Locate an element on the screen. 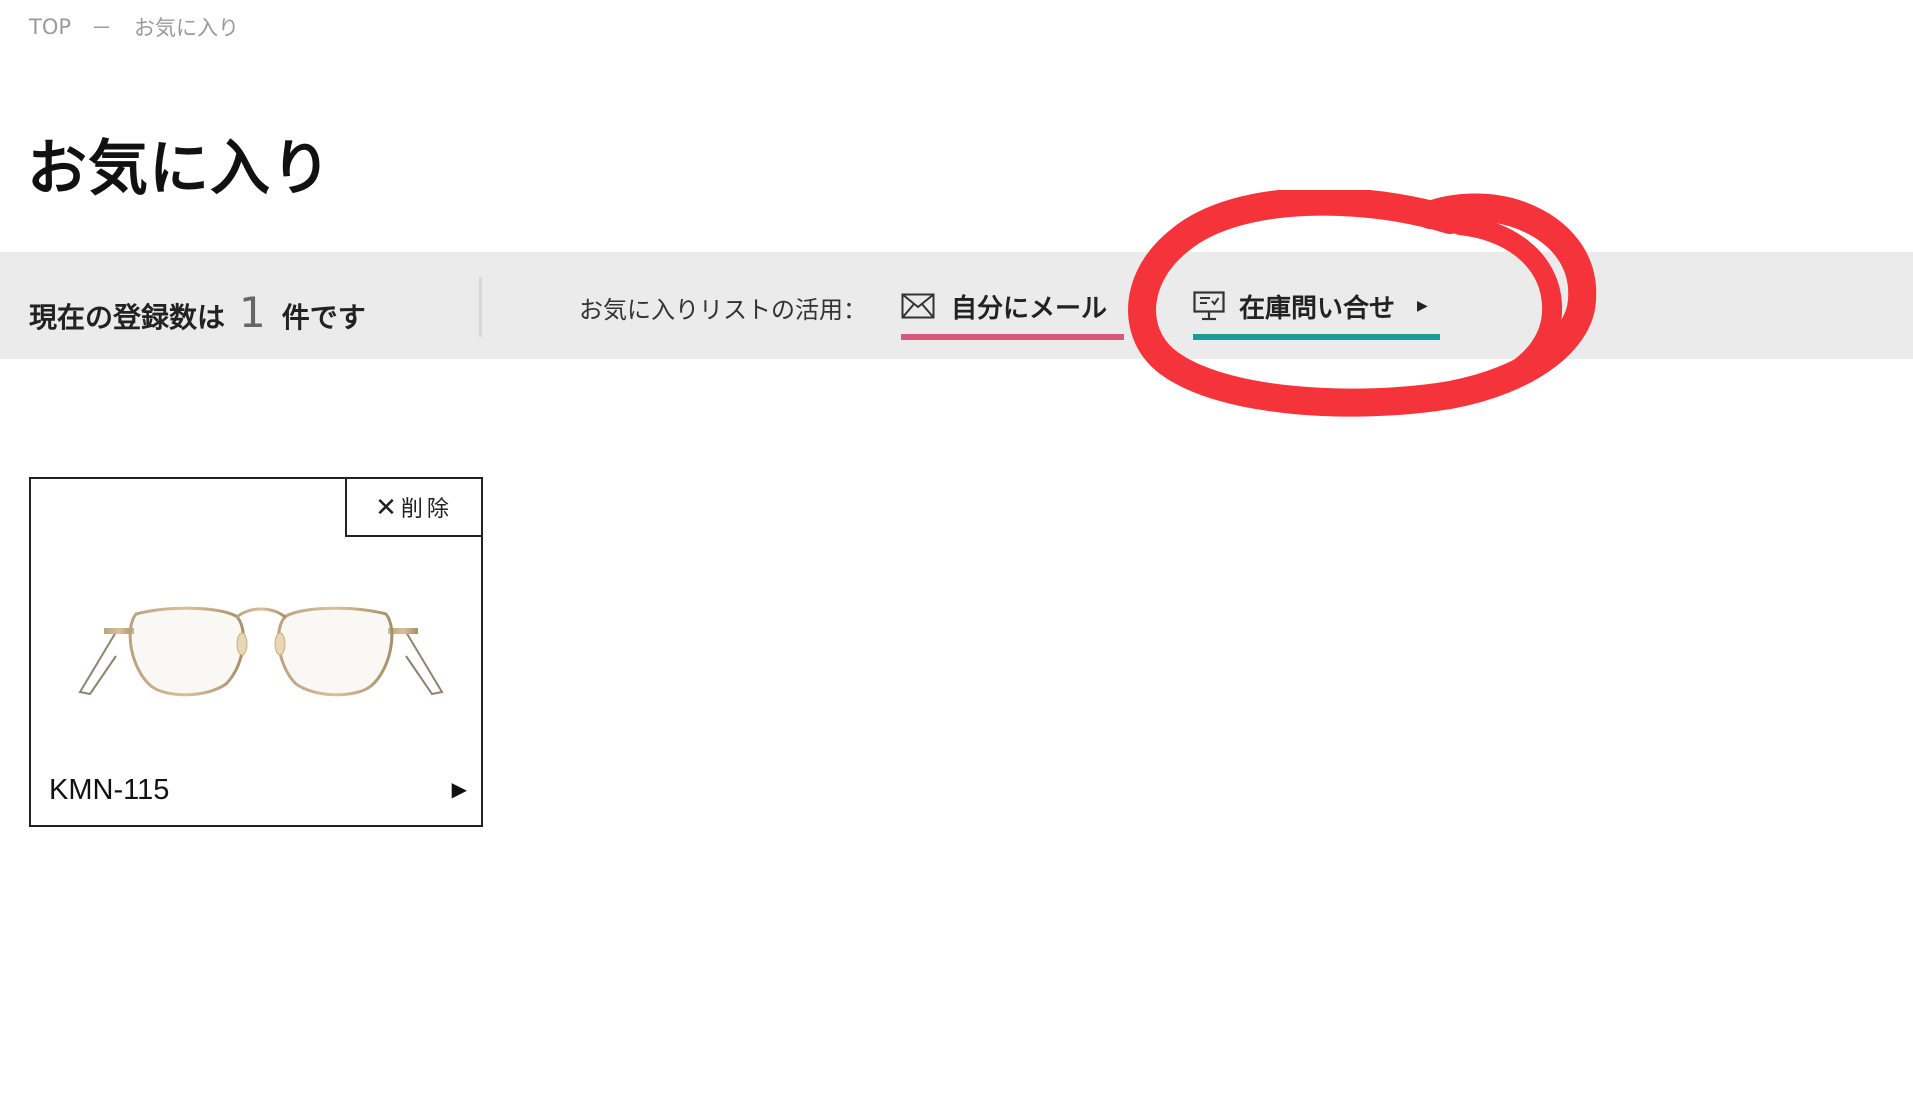  breadcrumb-current: お気に入り is located at coordinates (187, 28).